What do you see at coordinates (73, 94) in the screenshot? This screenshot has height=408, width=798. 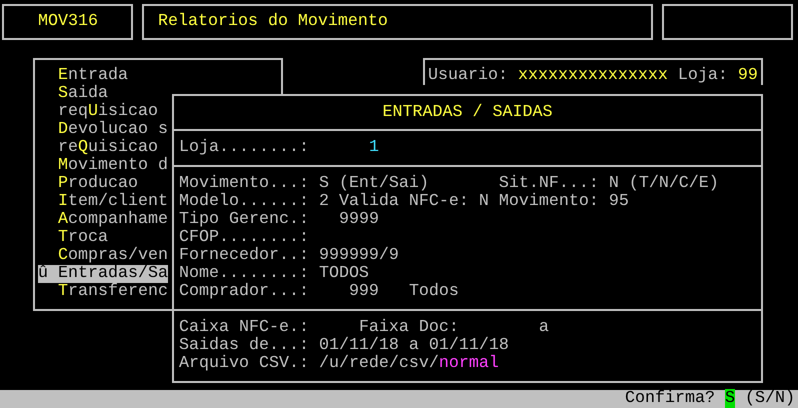 I see `menu-item: Saida` at bounding box center [73, 94].